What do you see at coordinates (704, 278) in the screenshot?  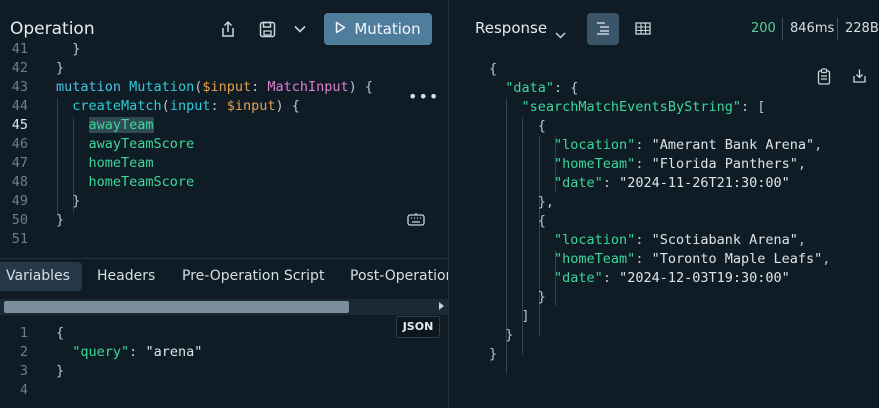 I see `code-token: "2024-12-03T19:30:00"` at bounding box center [704, 278].